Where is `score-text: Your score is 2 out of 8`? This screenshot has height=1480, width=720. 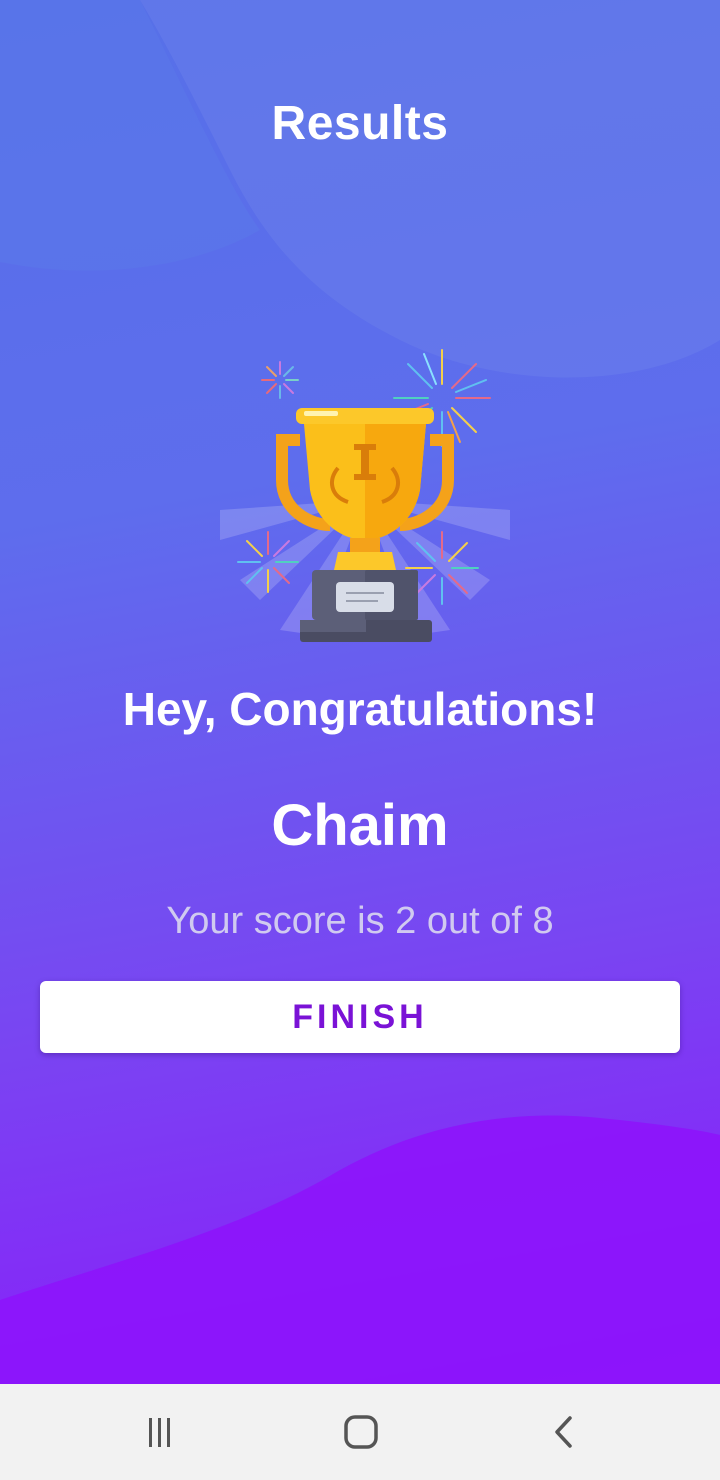
score-text: Your score is 2 out of 8 is located at coordinates (360, 921).